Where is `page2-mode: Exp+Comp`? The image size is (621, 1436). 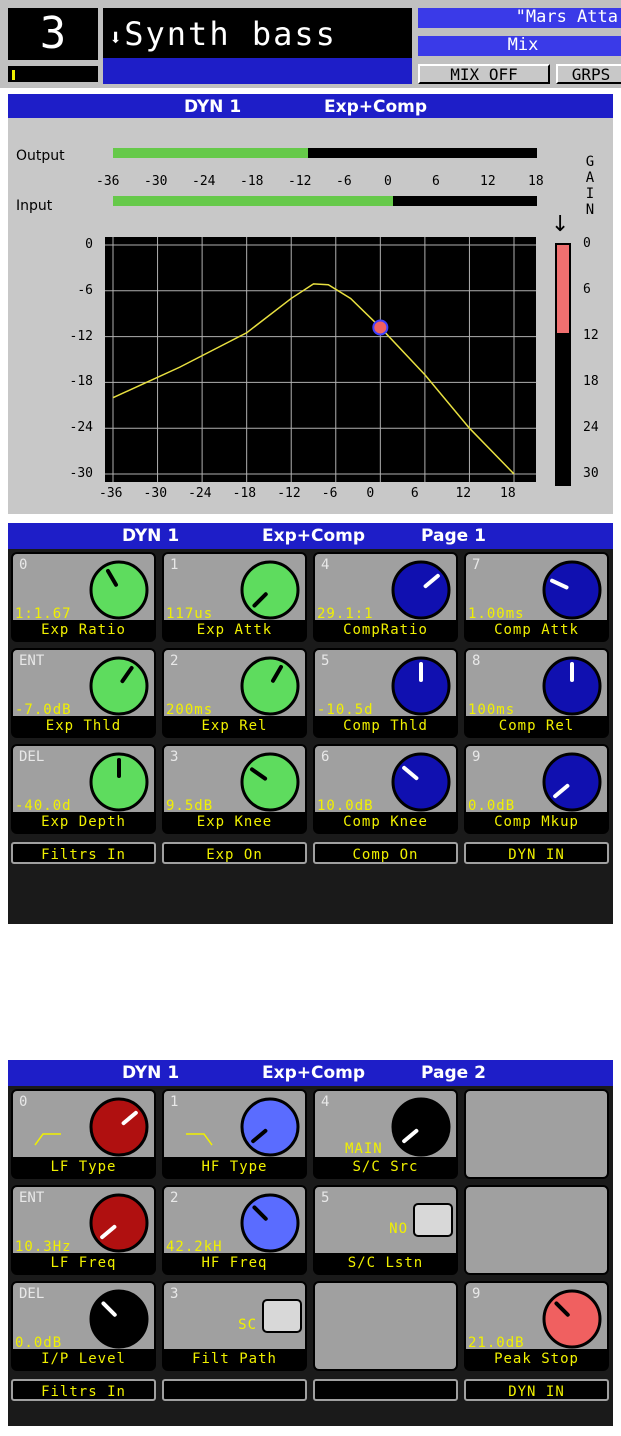 page2-mode: Exp+Comp is located at coordinates (314, 1073).